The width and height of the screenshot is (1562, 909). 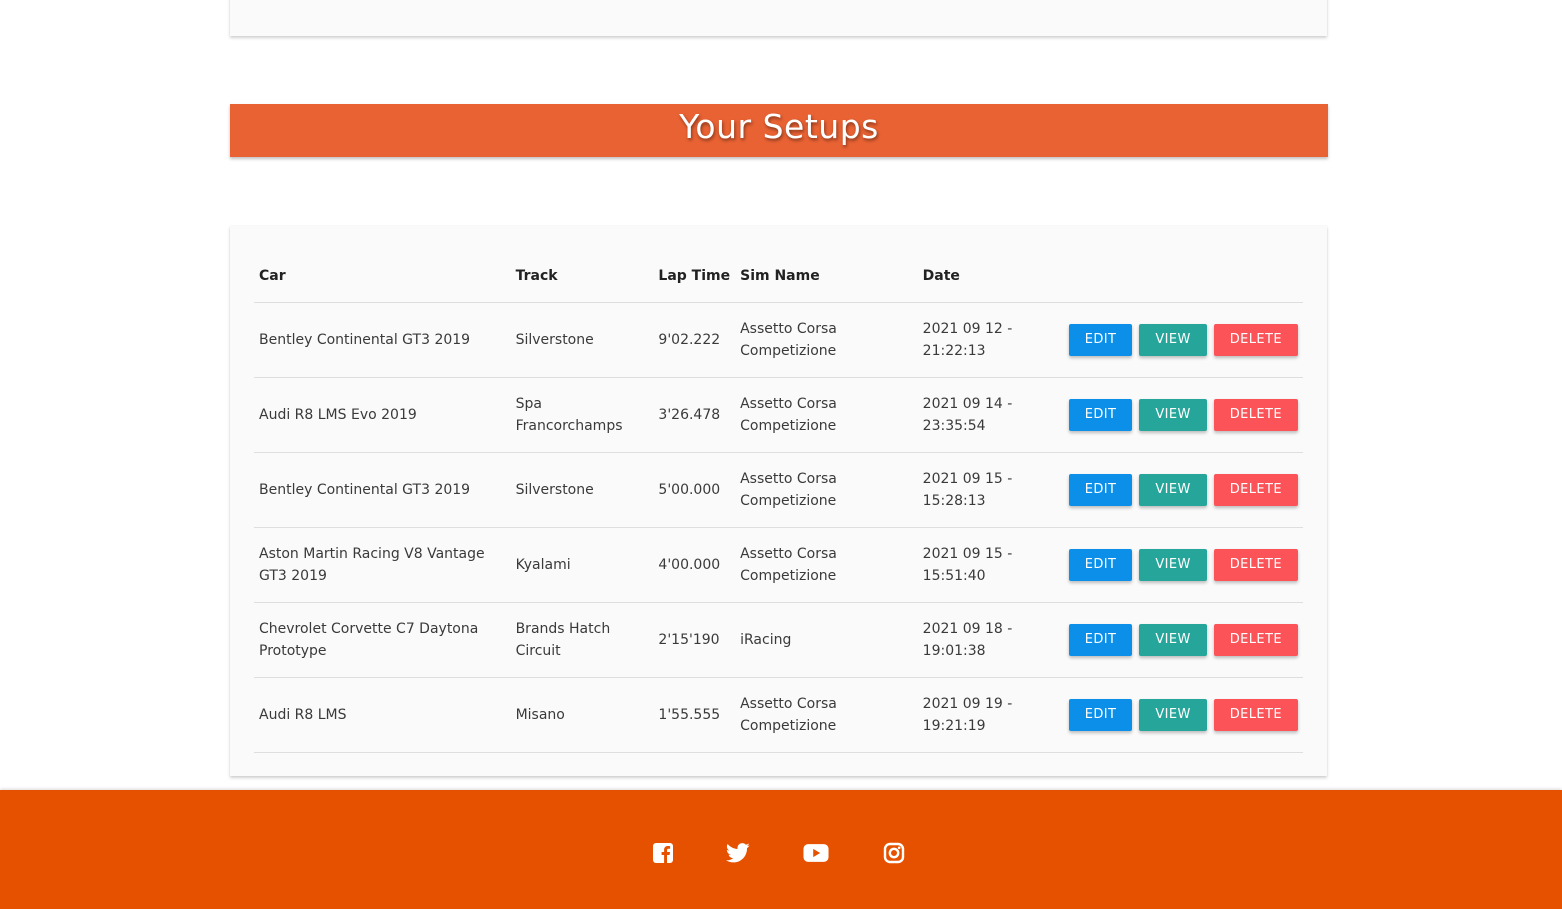 What do you see at coordinates (738, 853) in the screenshot?
I see `twitter-icon` at bounding box center [738, 853].